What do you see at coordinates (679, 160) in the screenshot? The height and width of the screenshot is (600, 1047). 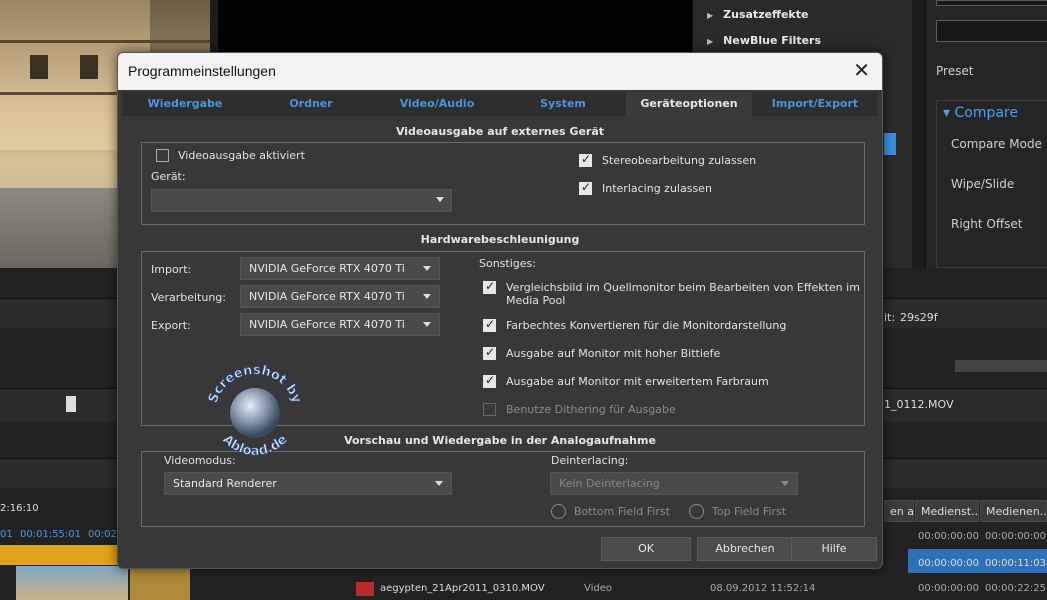 I see `stereo-label: Stereobearbeitung zulassen` at bounding box center [679, 160].